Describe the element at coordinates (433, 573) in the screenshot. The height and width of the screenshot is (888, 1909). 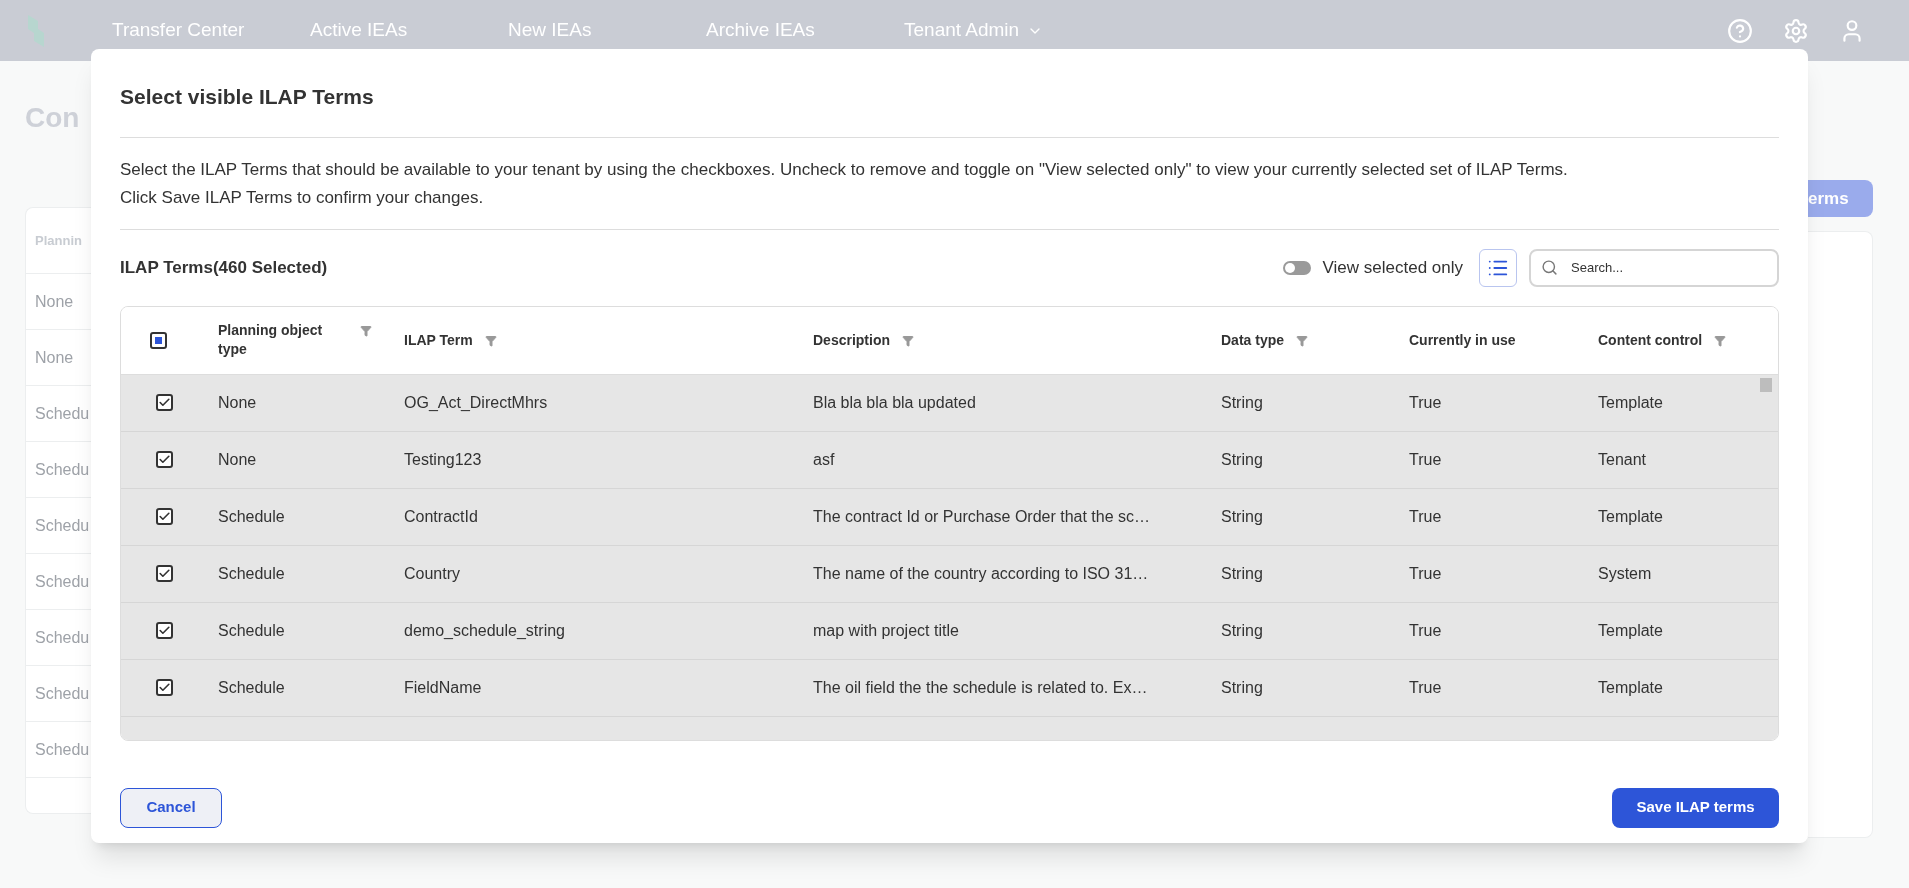
I see `table-cell-text: Country` at that location.